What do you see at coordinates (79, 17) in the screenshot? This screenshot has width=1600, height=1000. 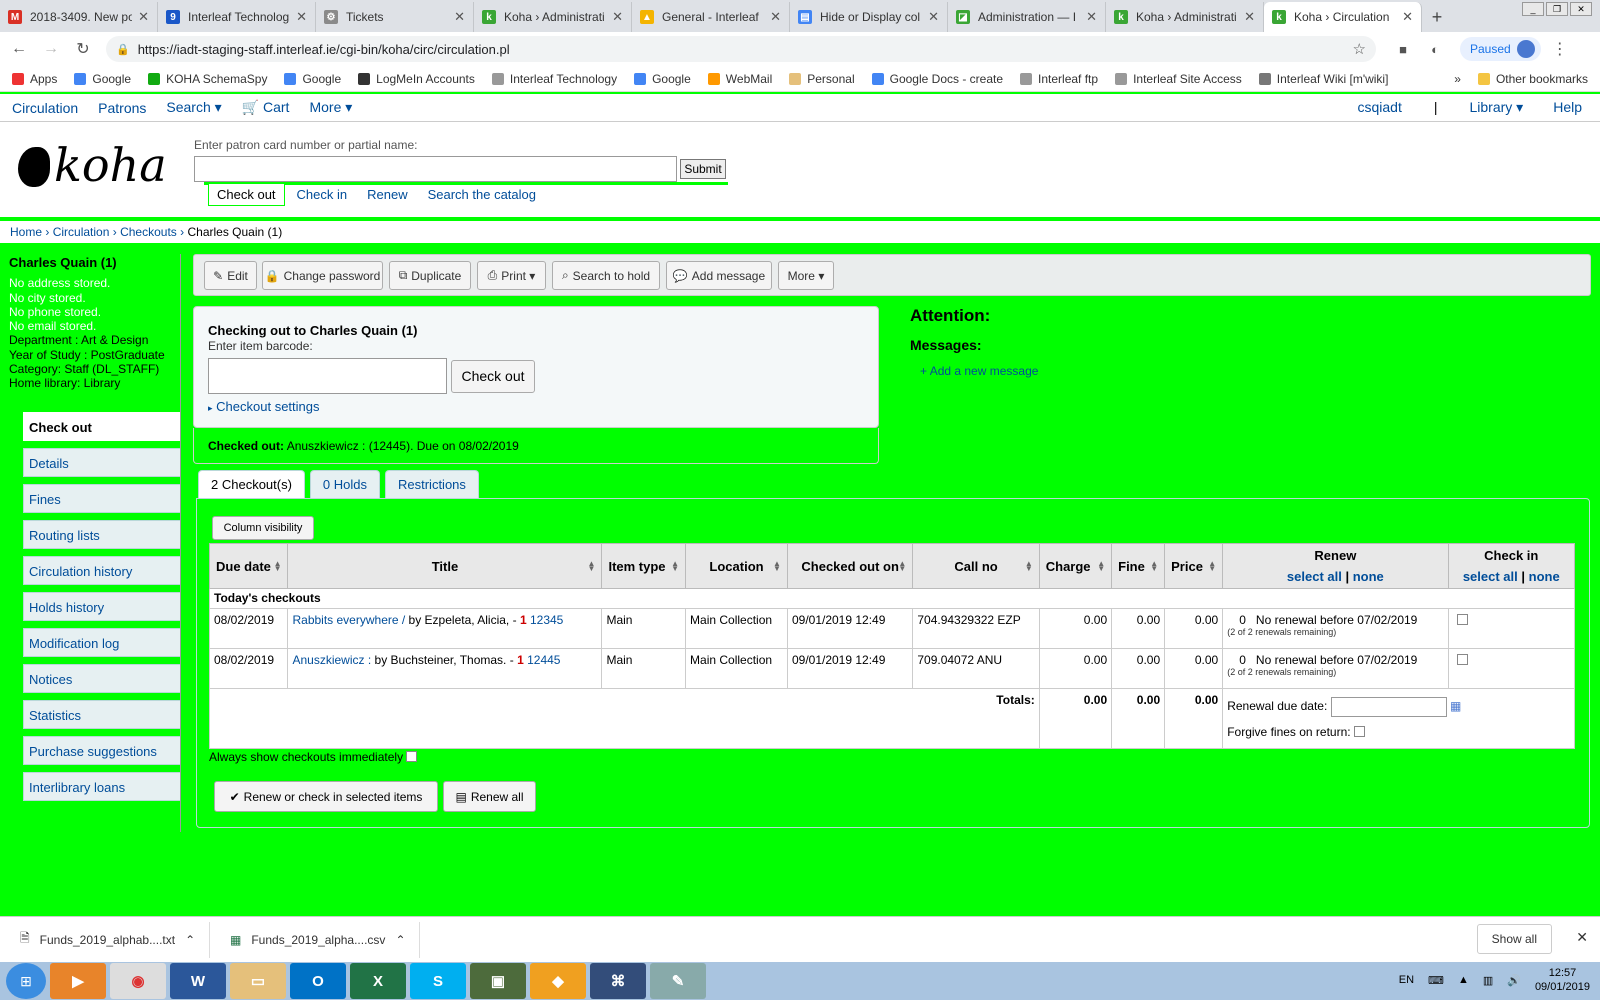 I see `browser-tab: M 2018-3409. New po ✕` at bounding box center [79, 17].